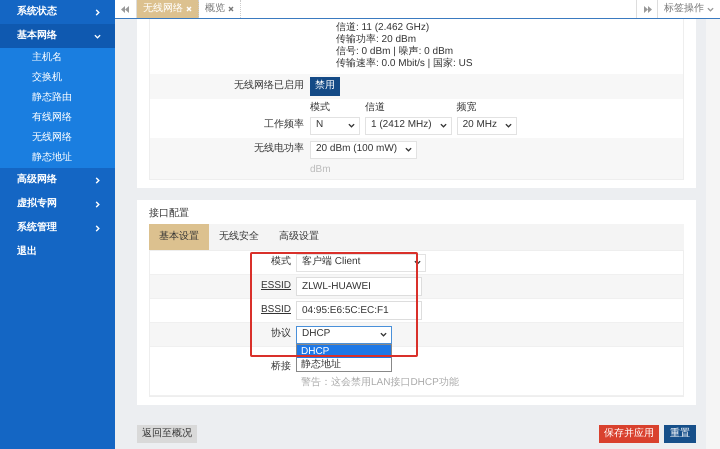 This screenshot has height=449, width=720. I want to click on field-caption: 模式, so click(320, 108).